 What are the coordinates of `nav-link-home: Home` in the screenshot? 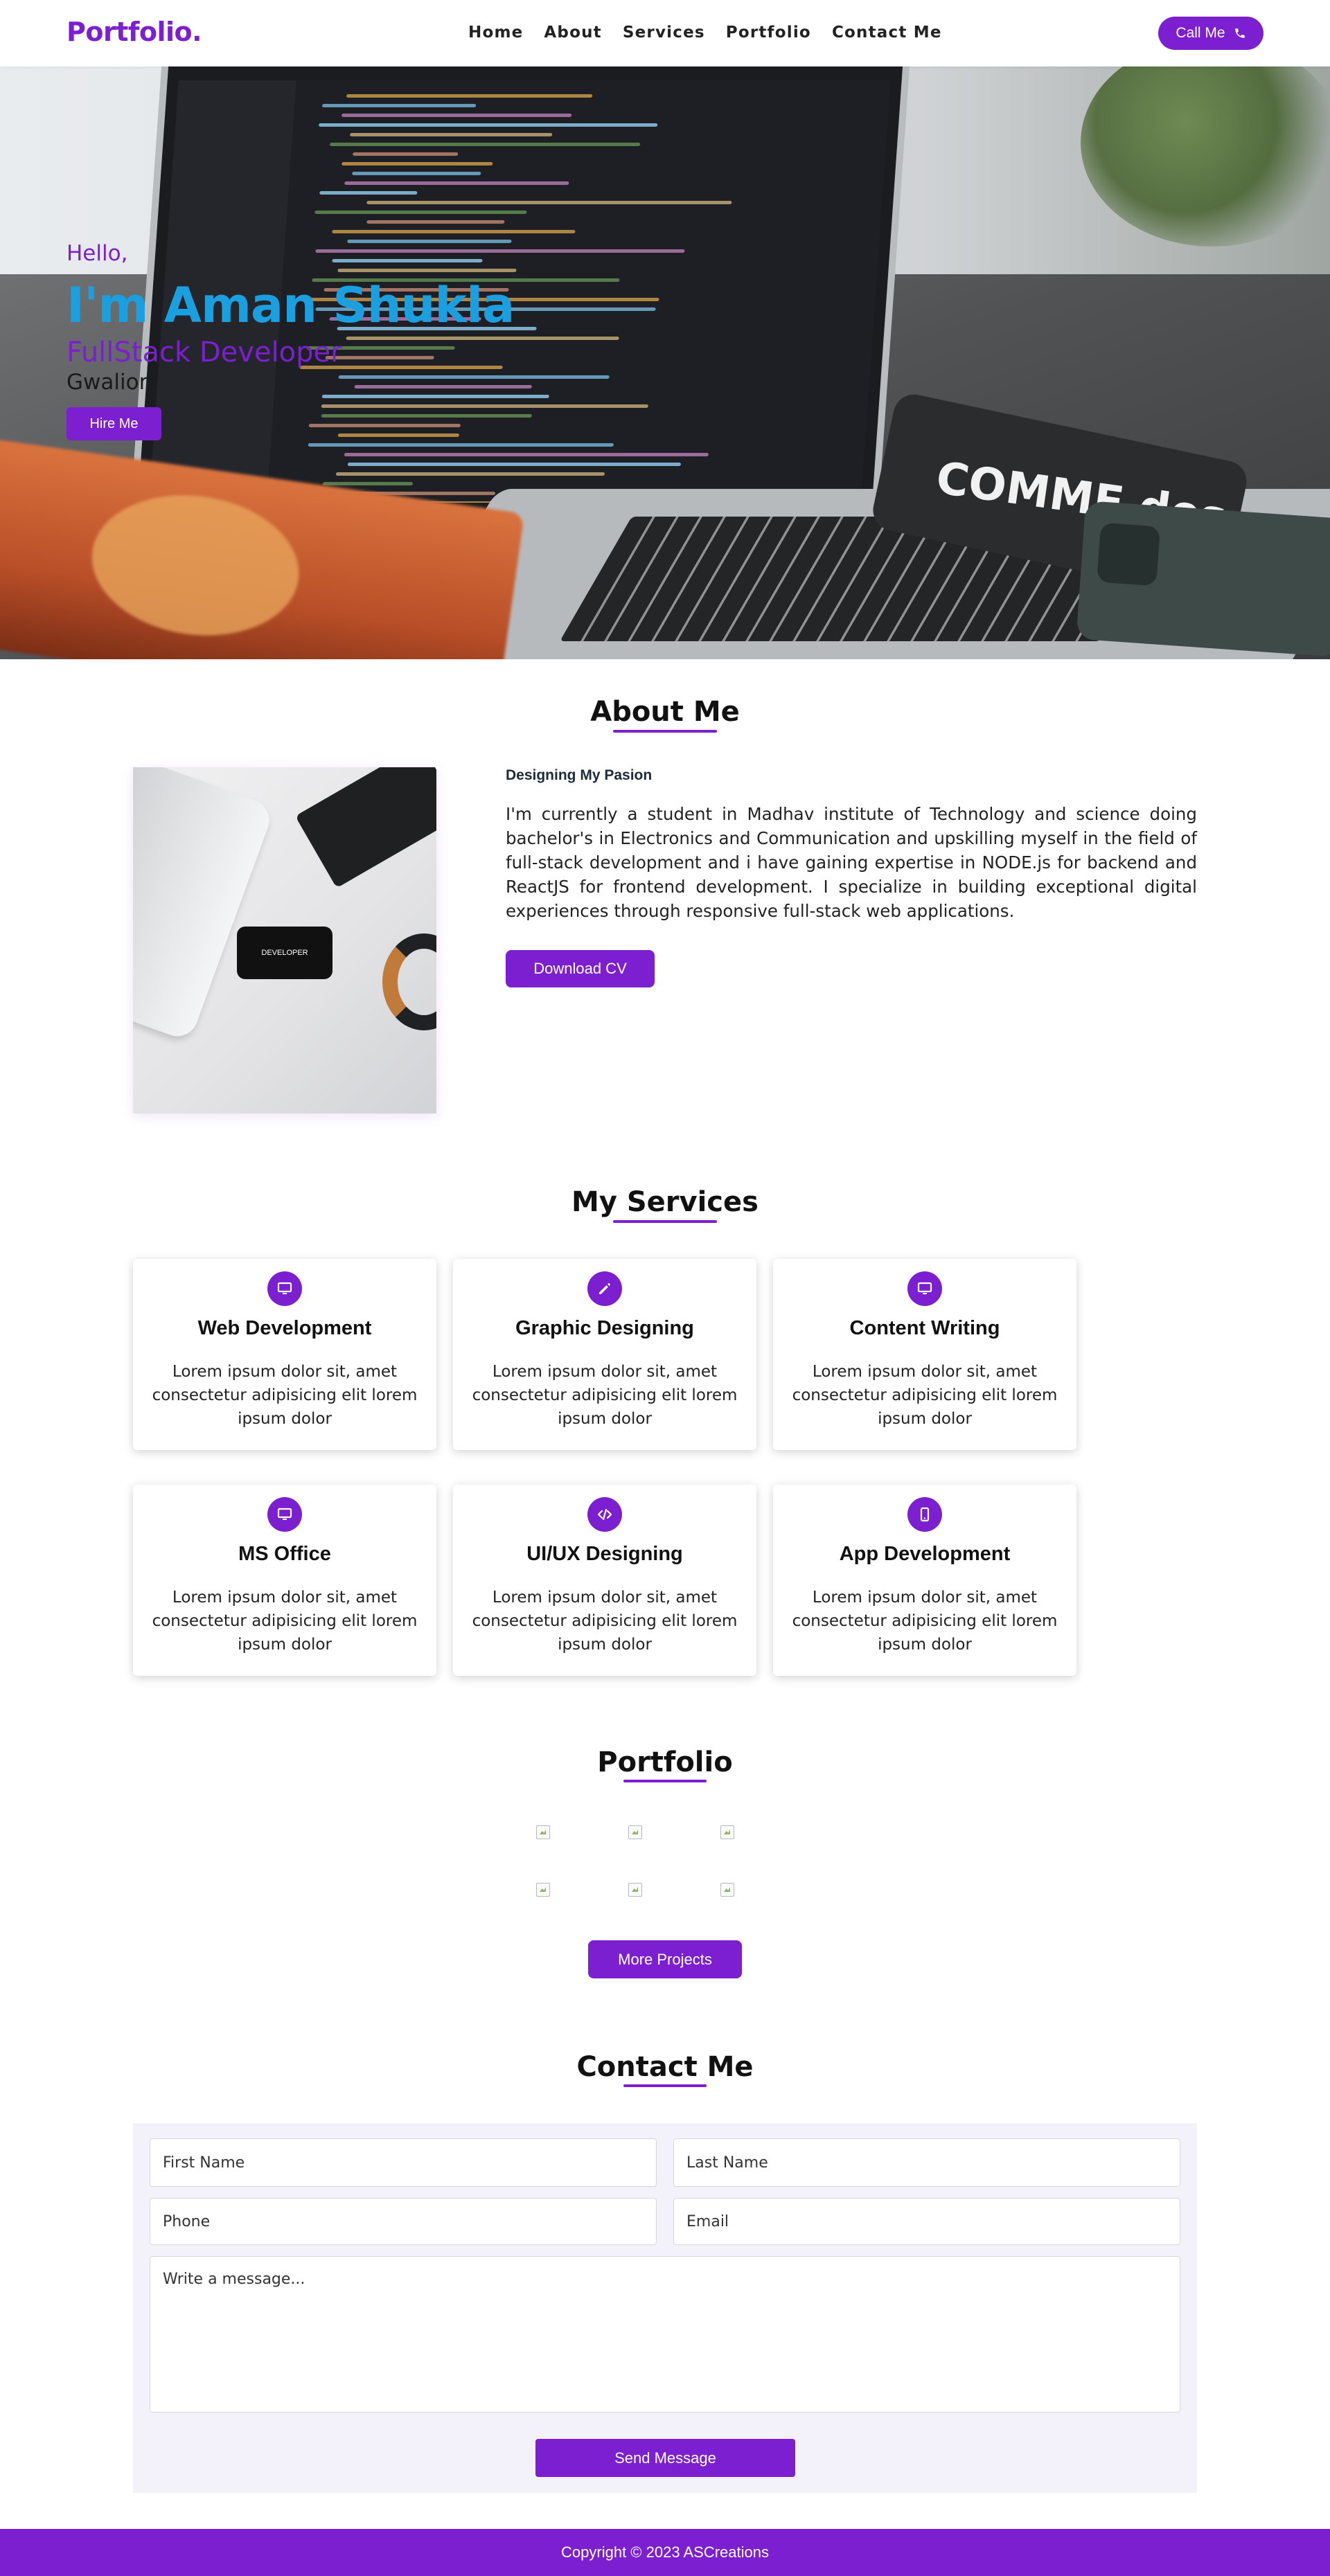 It's located at (495, 33).